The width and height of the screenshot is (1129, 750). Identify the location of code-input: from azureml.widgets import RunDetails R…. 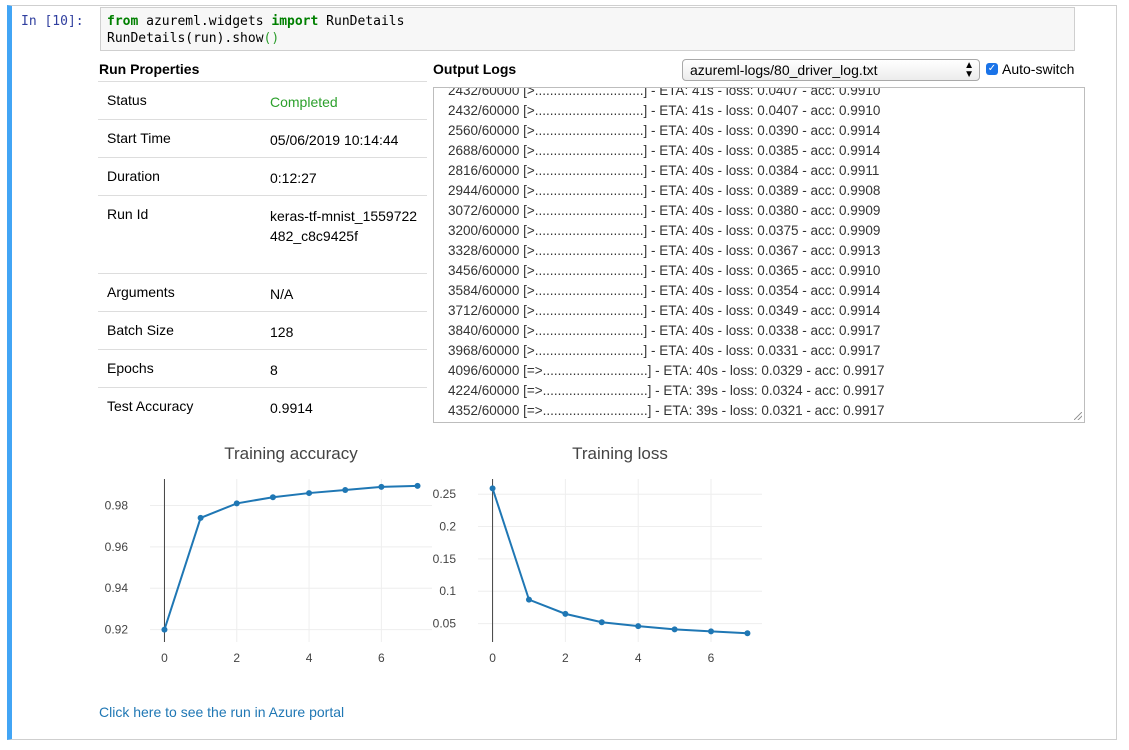
(587, 29).